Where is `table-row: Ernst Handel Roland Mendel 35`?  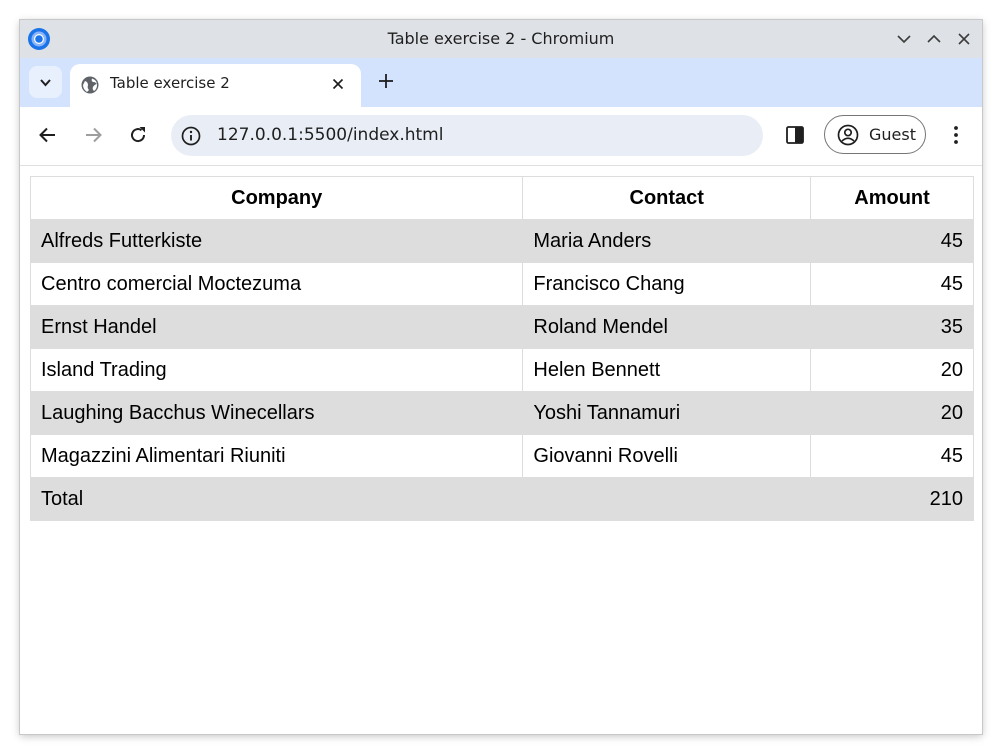
table-row: Ernst Handel Roland Mendel 35 is located at coordinates (501, 327).